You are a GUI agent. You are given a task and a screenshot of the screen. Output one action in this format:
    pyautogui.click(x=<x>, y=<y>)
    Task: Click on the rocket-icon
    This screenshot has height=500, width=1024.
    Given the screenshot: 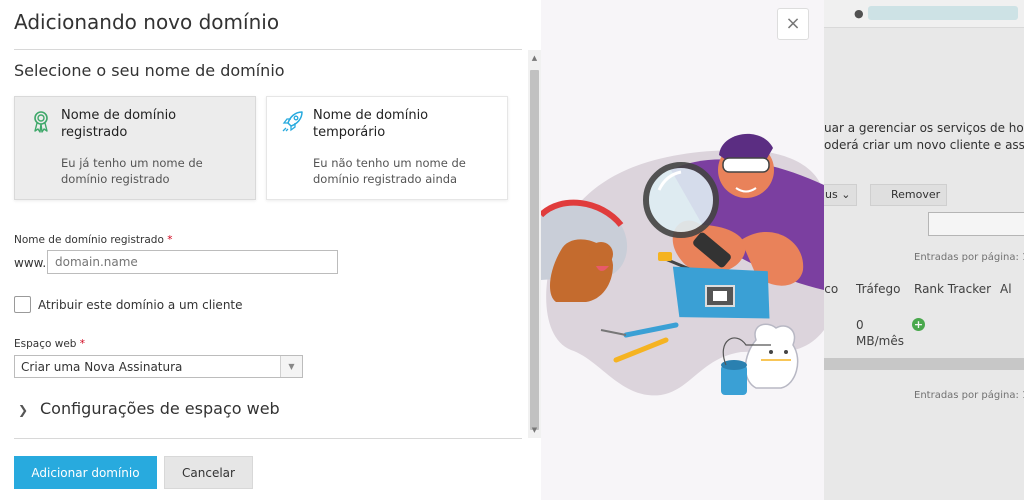 What is the action you would take?
    pyautogui.click(x=292, y=121)
    